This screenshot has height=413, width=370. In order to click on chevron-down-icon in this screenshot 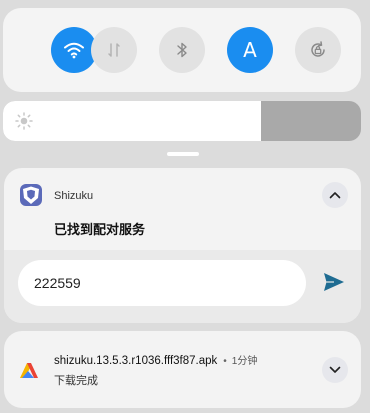, I will do `click(335, 369)`.